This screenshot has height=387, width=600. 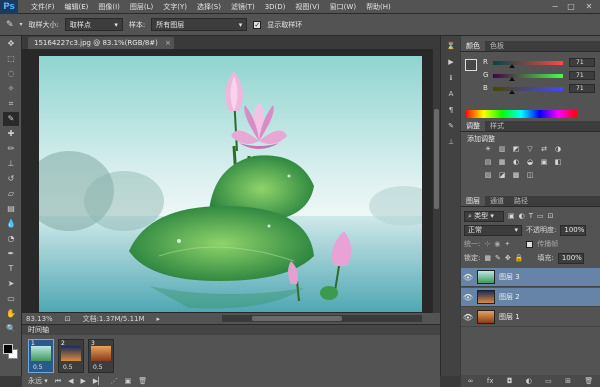 What do you see at coordinates (512, 79) in the screenshot?
I see `green-slider-knob` at bounding box center [512, 79].